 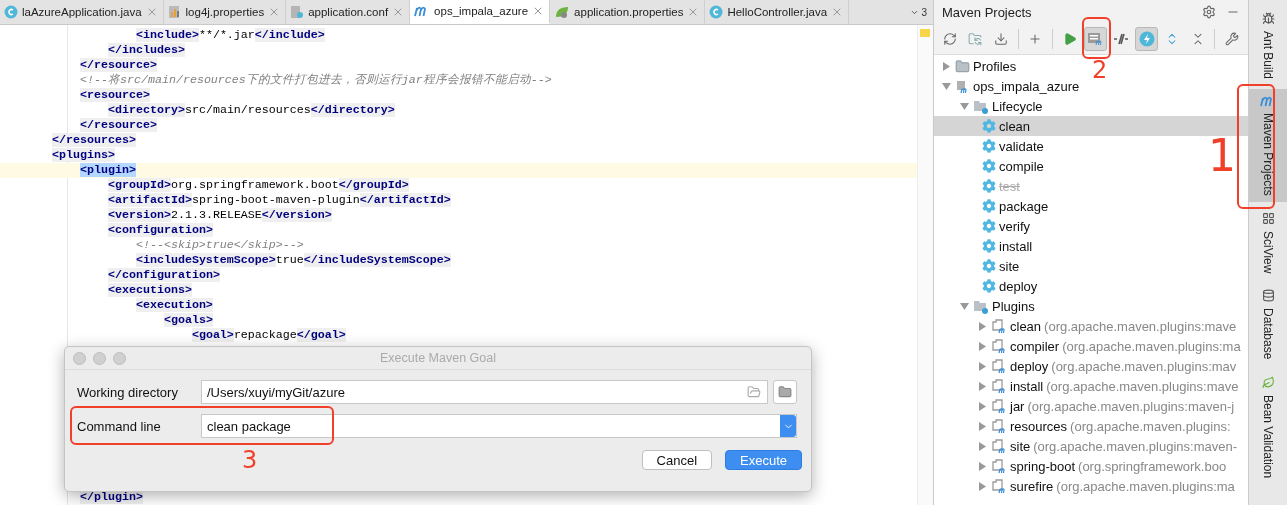 I want to click on dropdown-button, so click(x=788, y=426).